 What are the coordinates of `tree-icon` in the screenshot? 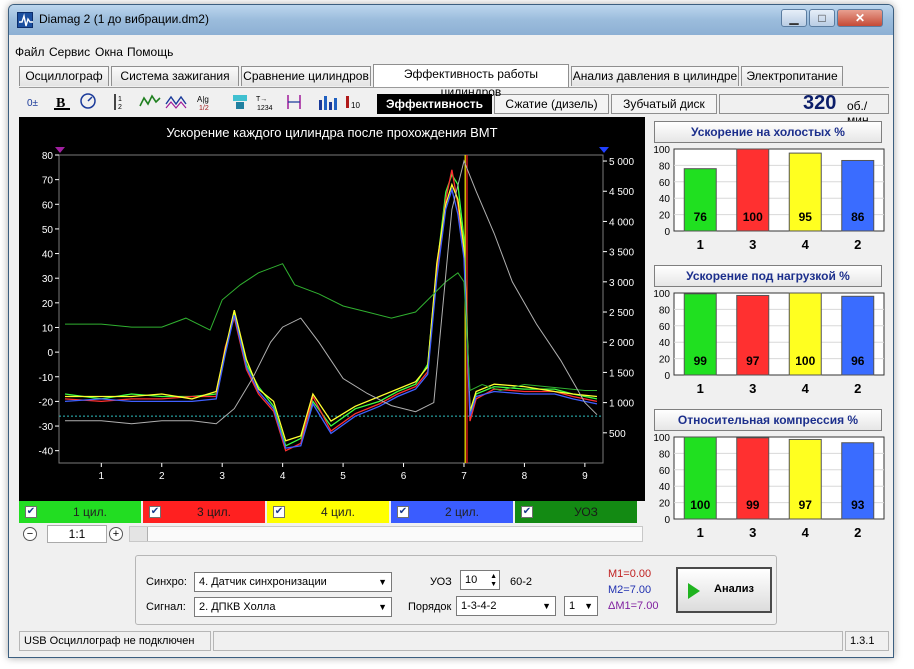 It's located at (240, 102).